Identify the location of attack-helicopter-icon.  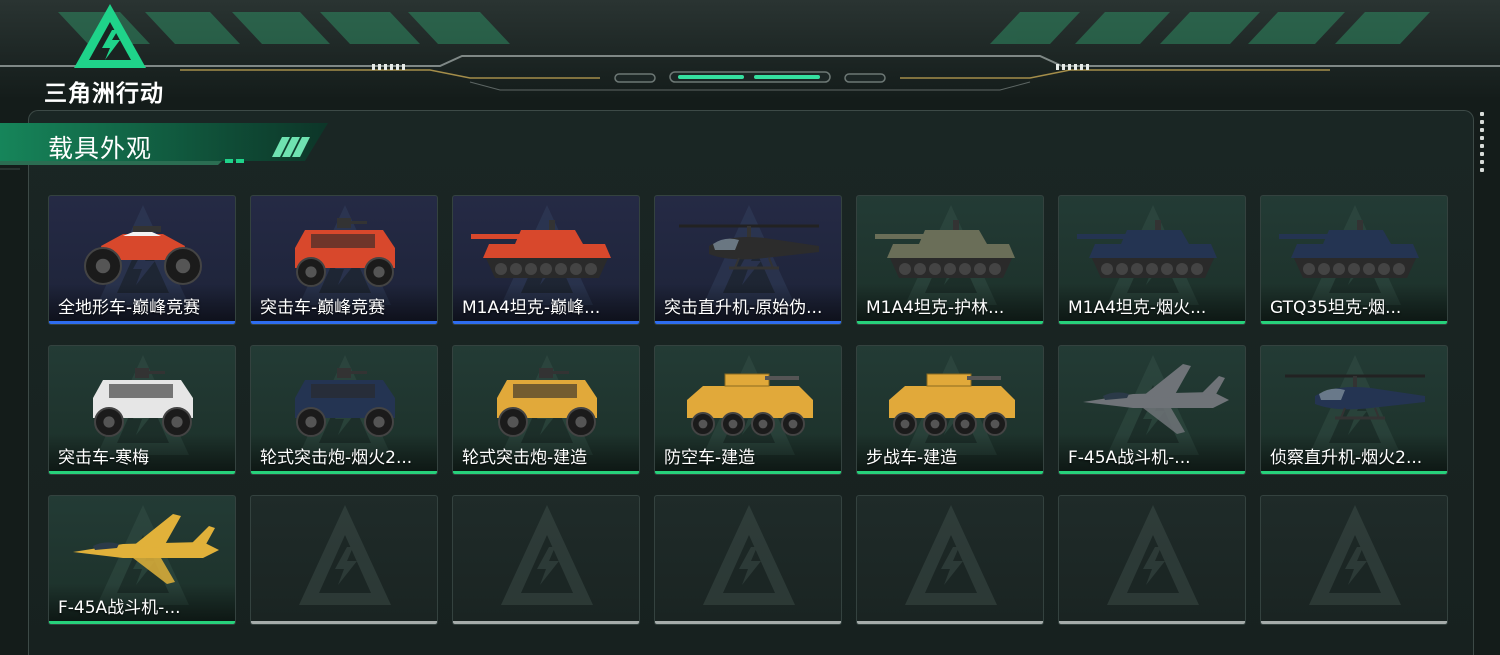
(749, 247).